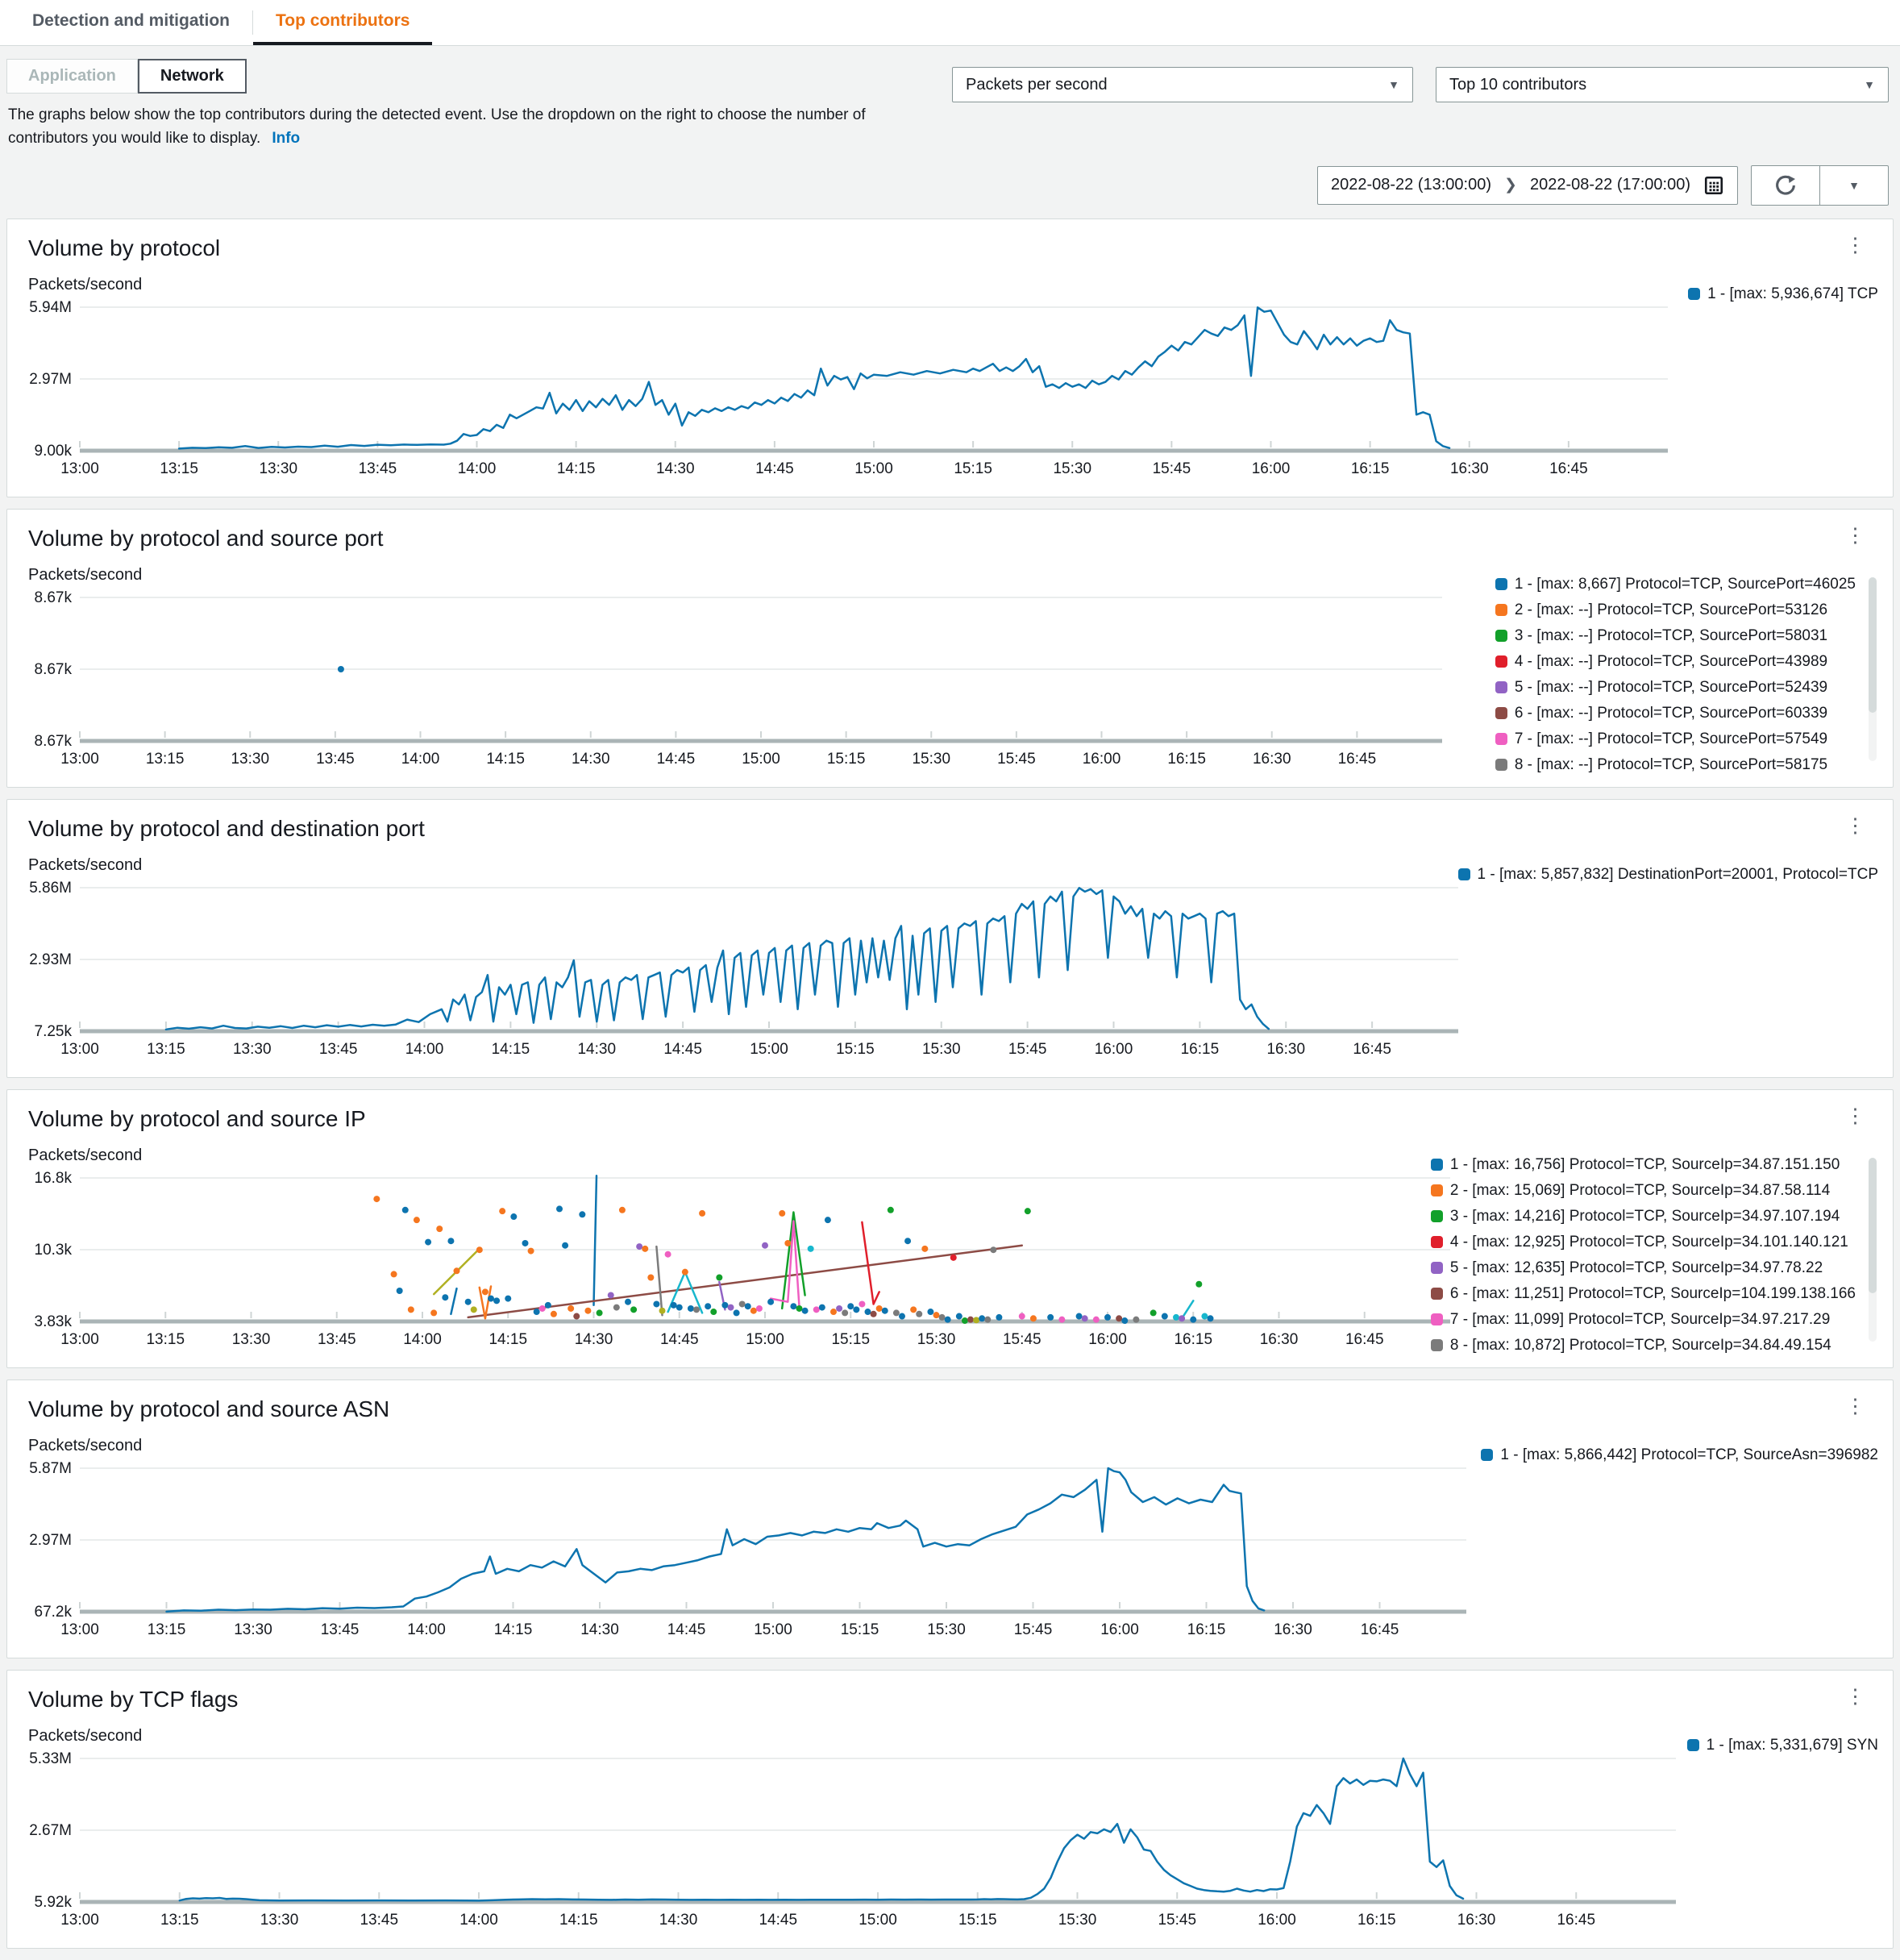 This screenshot has height=1960, width=1900. What do you see at coordinates (1518, 84) in the screenshot?
I see `contributors-select-value: Top 10 contributors` at bounding box center [1518, 84].